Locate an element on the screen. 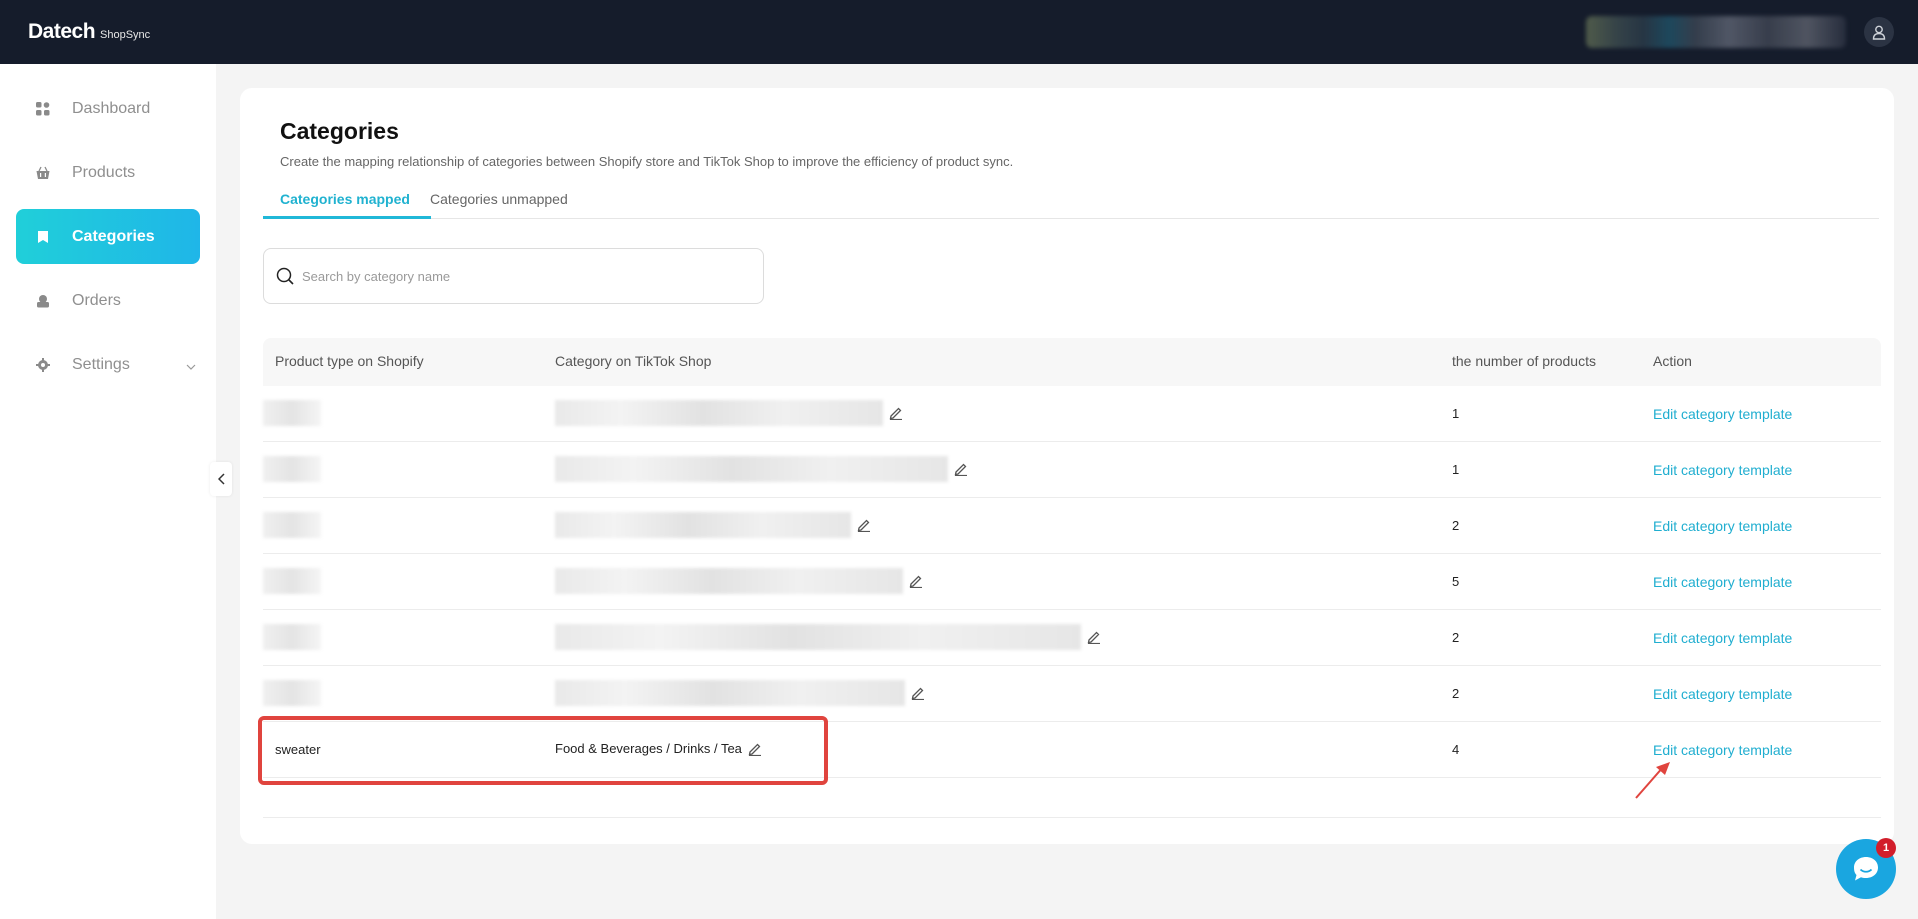 Image resolution: width=1918 pixels, height=919 pixels. sidebar-item-categories: Categories is located at coordinates (108, 236).